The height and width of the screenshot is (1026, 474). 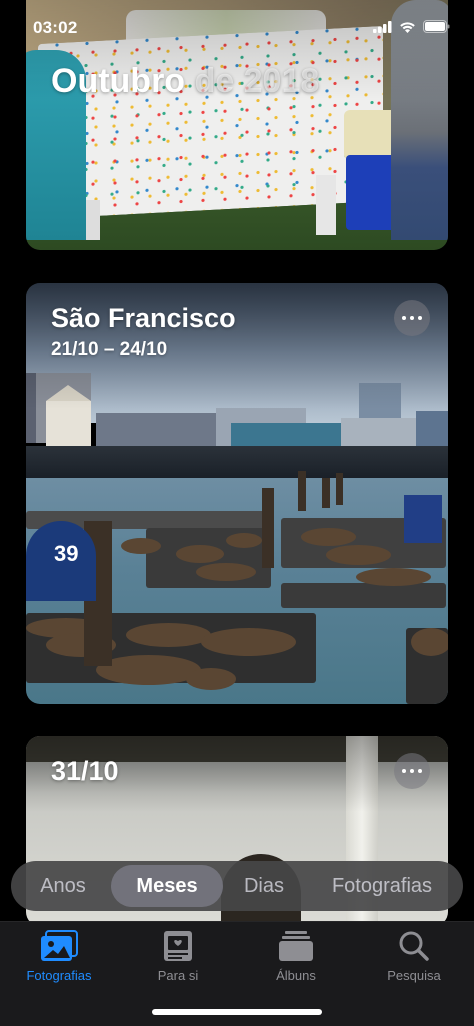 I want to click on card-title: São Francisco, so click(x=143, y=318).